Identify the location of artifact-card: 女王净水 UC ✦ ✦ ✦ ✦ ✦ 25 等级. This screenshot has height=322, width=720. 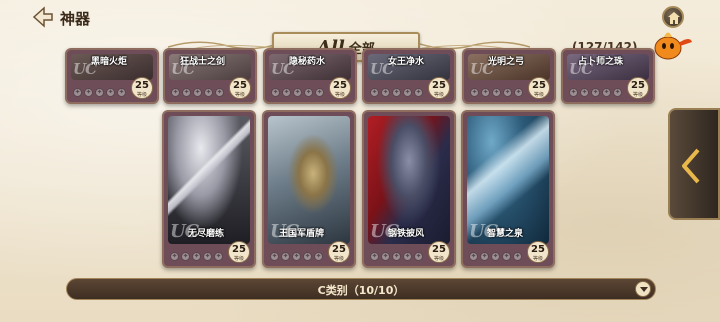
(409, 76).